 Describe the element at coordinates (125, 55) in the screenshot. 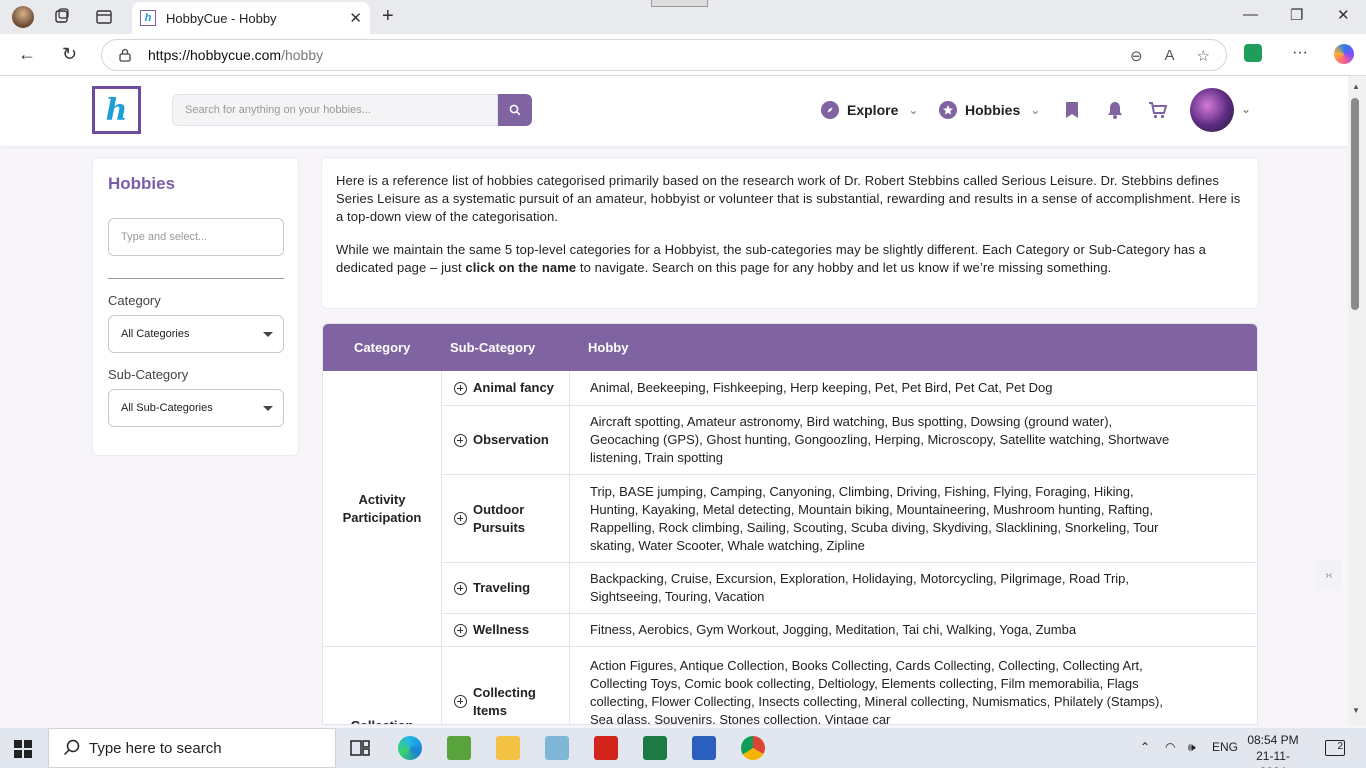

I see `lock-icon` at that location.